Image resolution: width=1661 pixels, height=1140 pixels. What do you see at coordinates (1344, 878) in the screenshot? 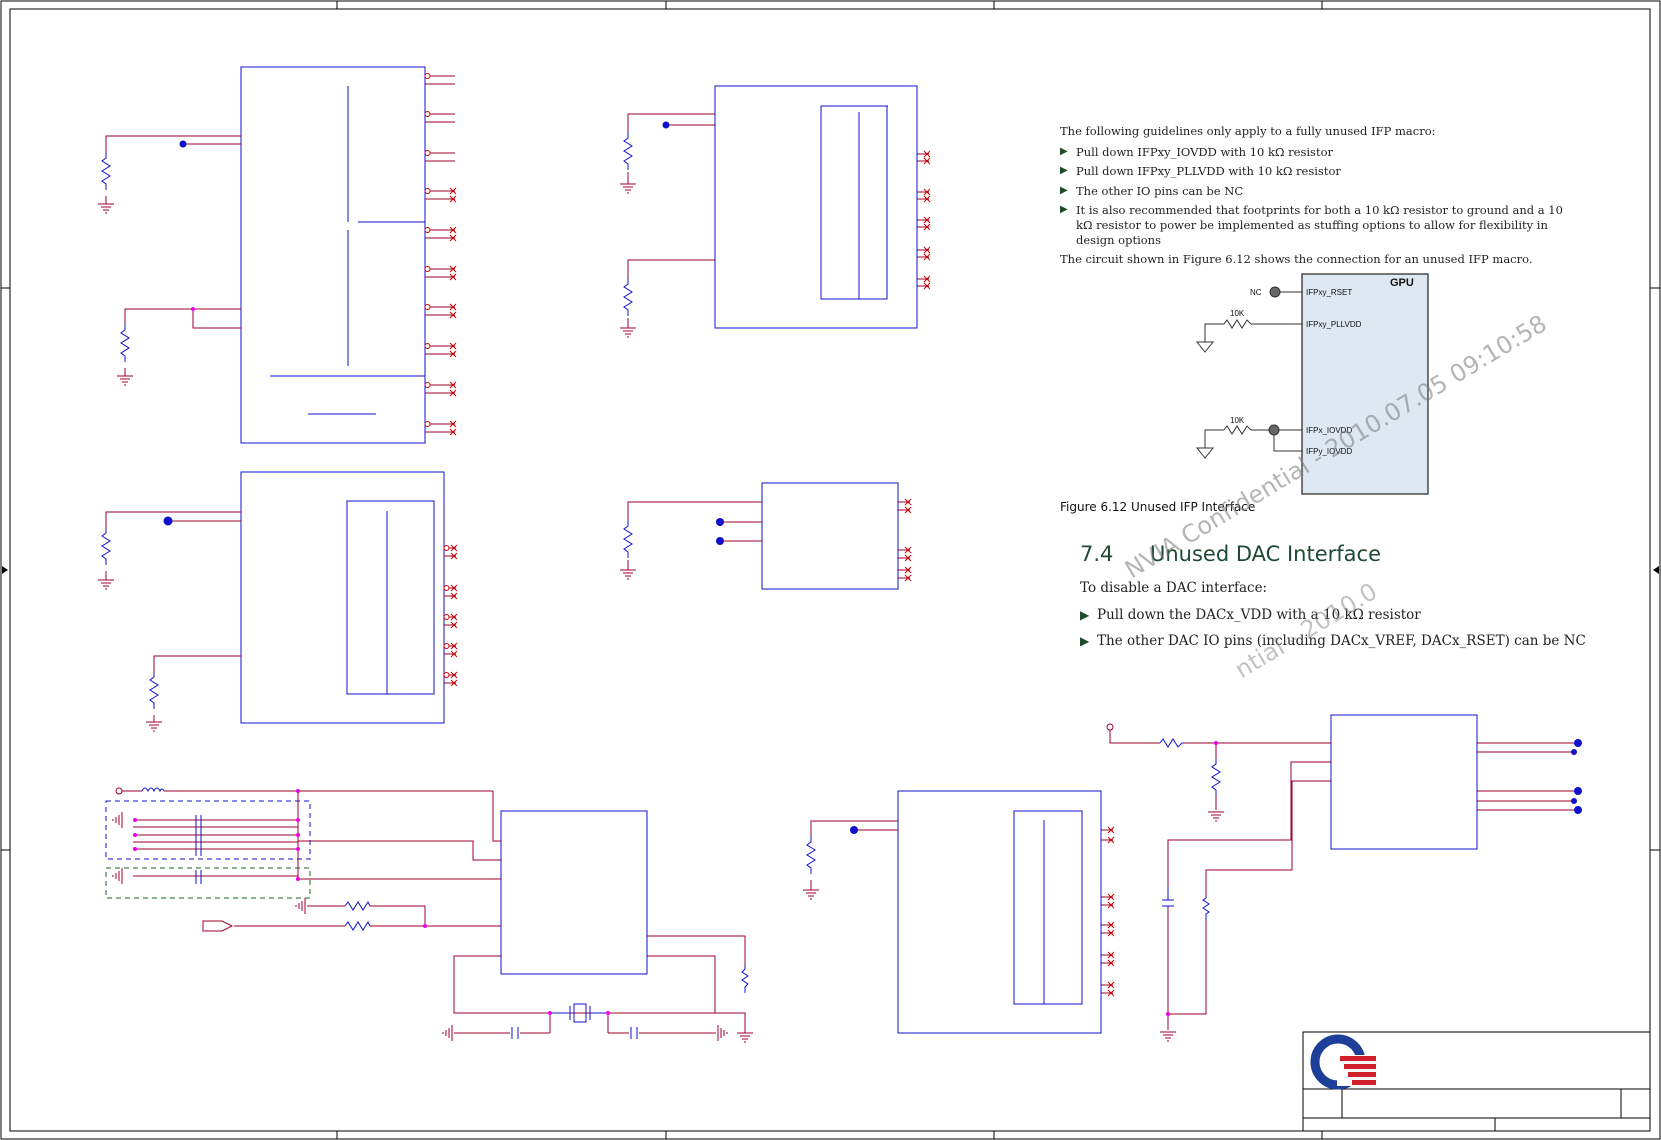
I see `ic-block-g` at bounding box center [1344, 878].